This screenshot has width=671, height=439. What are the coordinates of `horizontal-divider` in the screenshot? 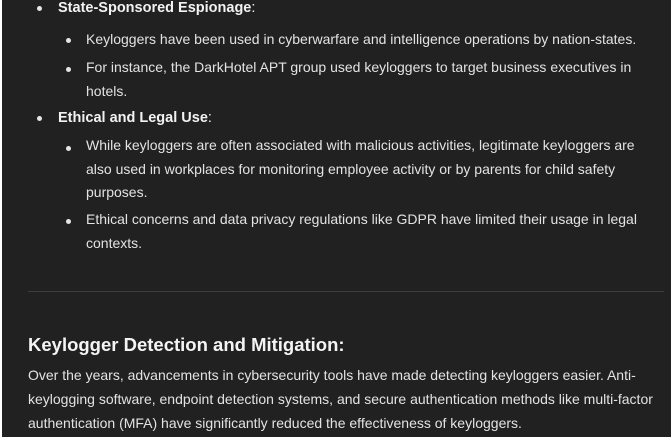 It's located at (346, 291).